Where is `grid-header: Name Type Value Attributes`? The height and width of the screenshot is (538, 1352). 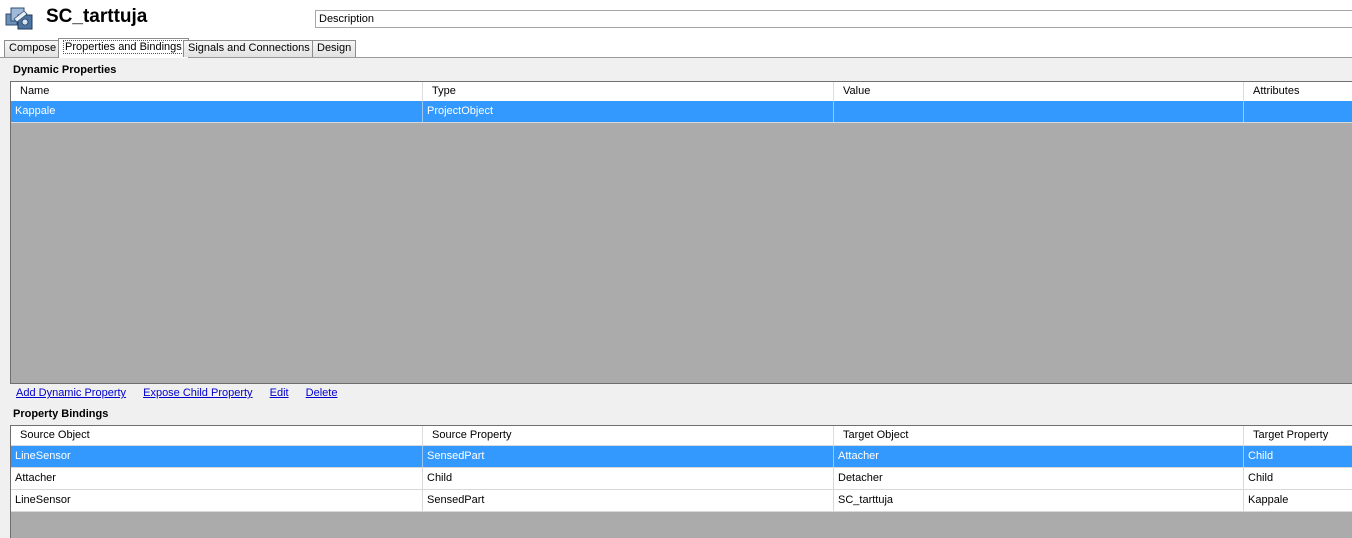
grid-header: Name Type Value Attributes is located at coordinates (681, 92).